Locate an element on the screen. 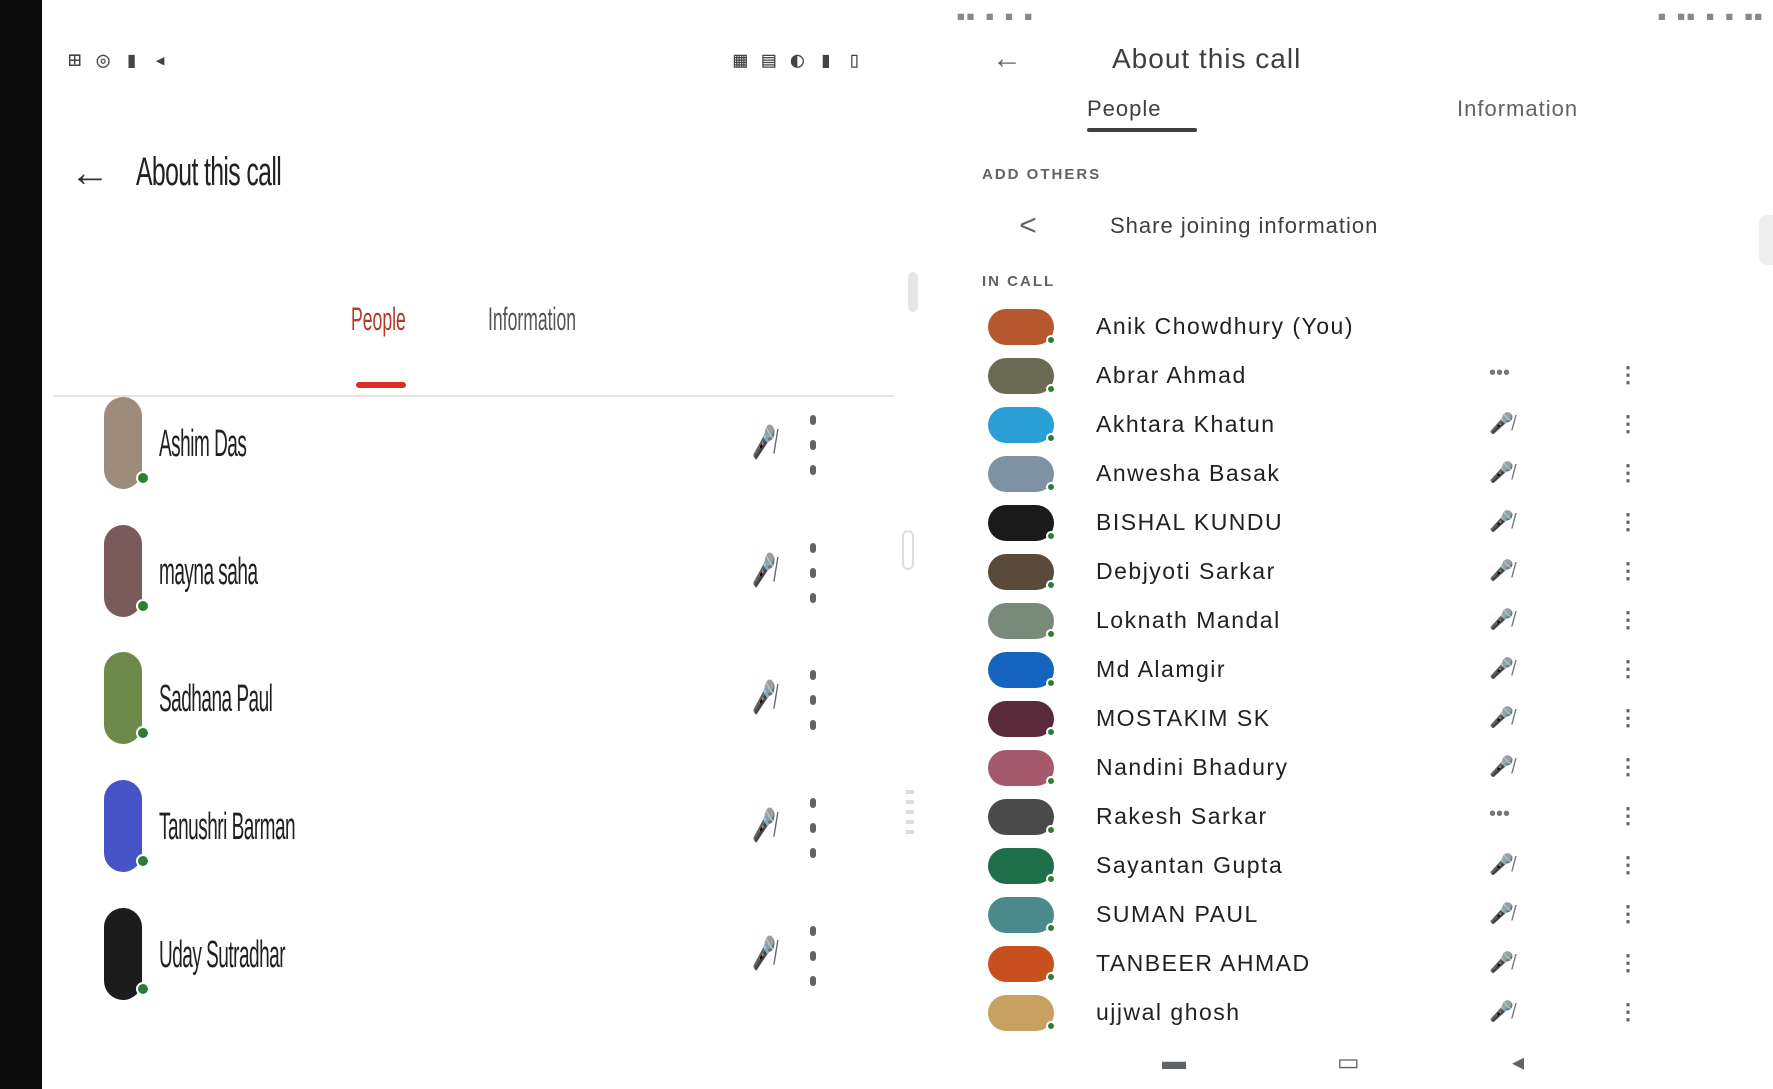 The image size is (1773, 1089). participant-row: Debjyoti Sarkar 🎤̸ ⋮ is located at coordinates (1317, 572).